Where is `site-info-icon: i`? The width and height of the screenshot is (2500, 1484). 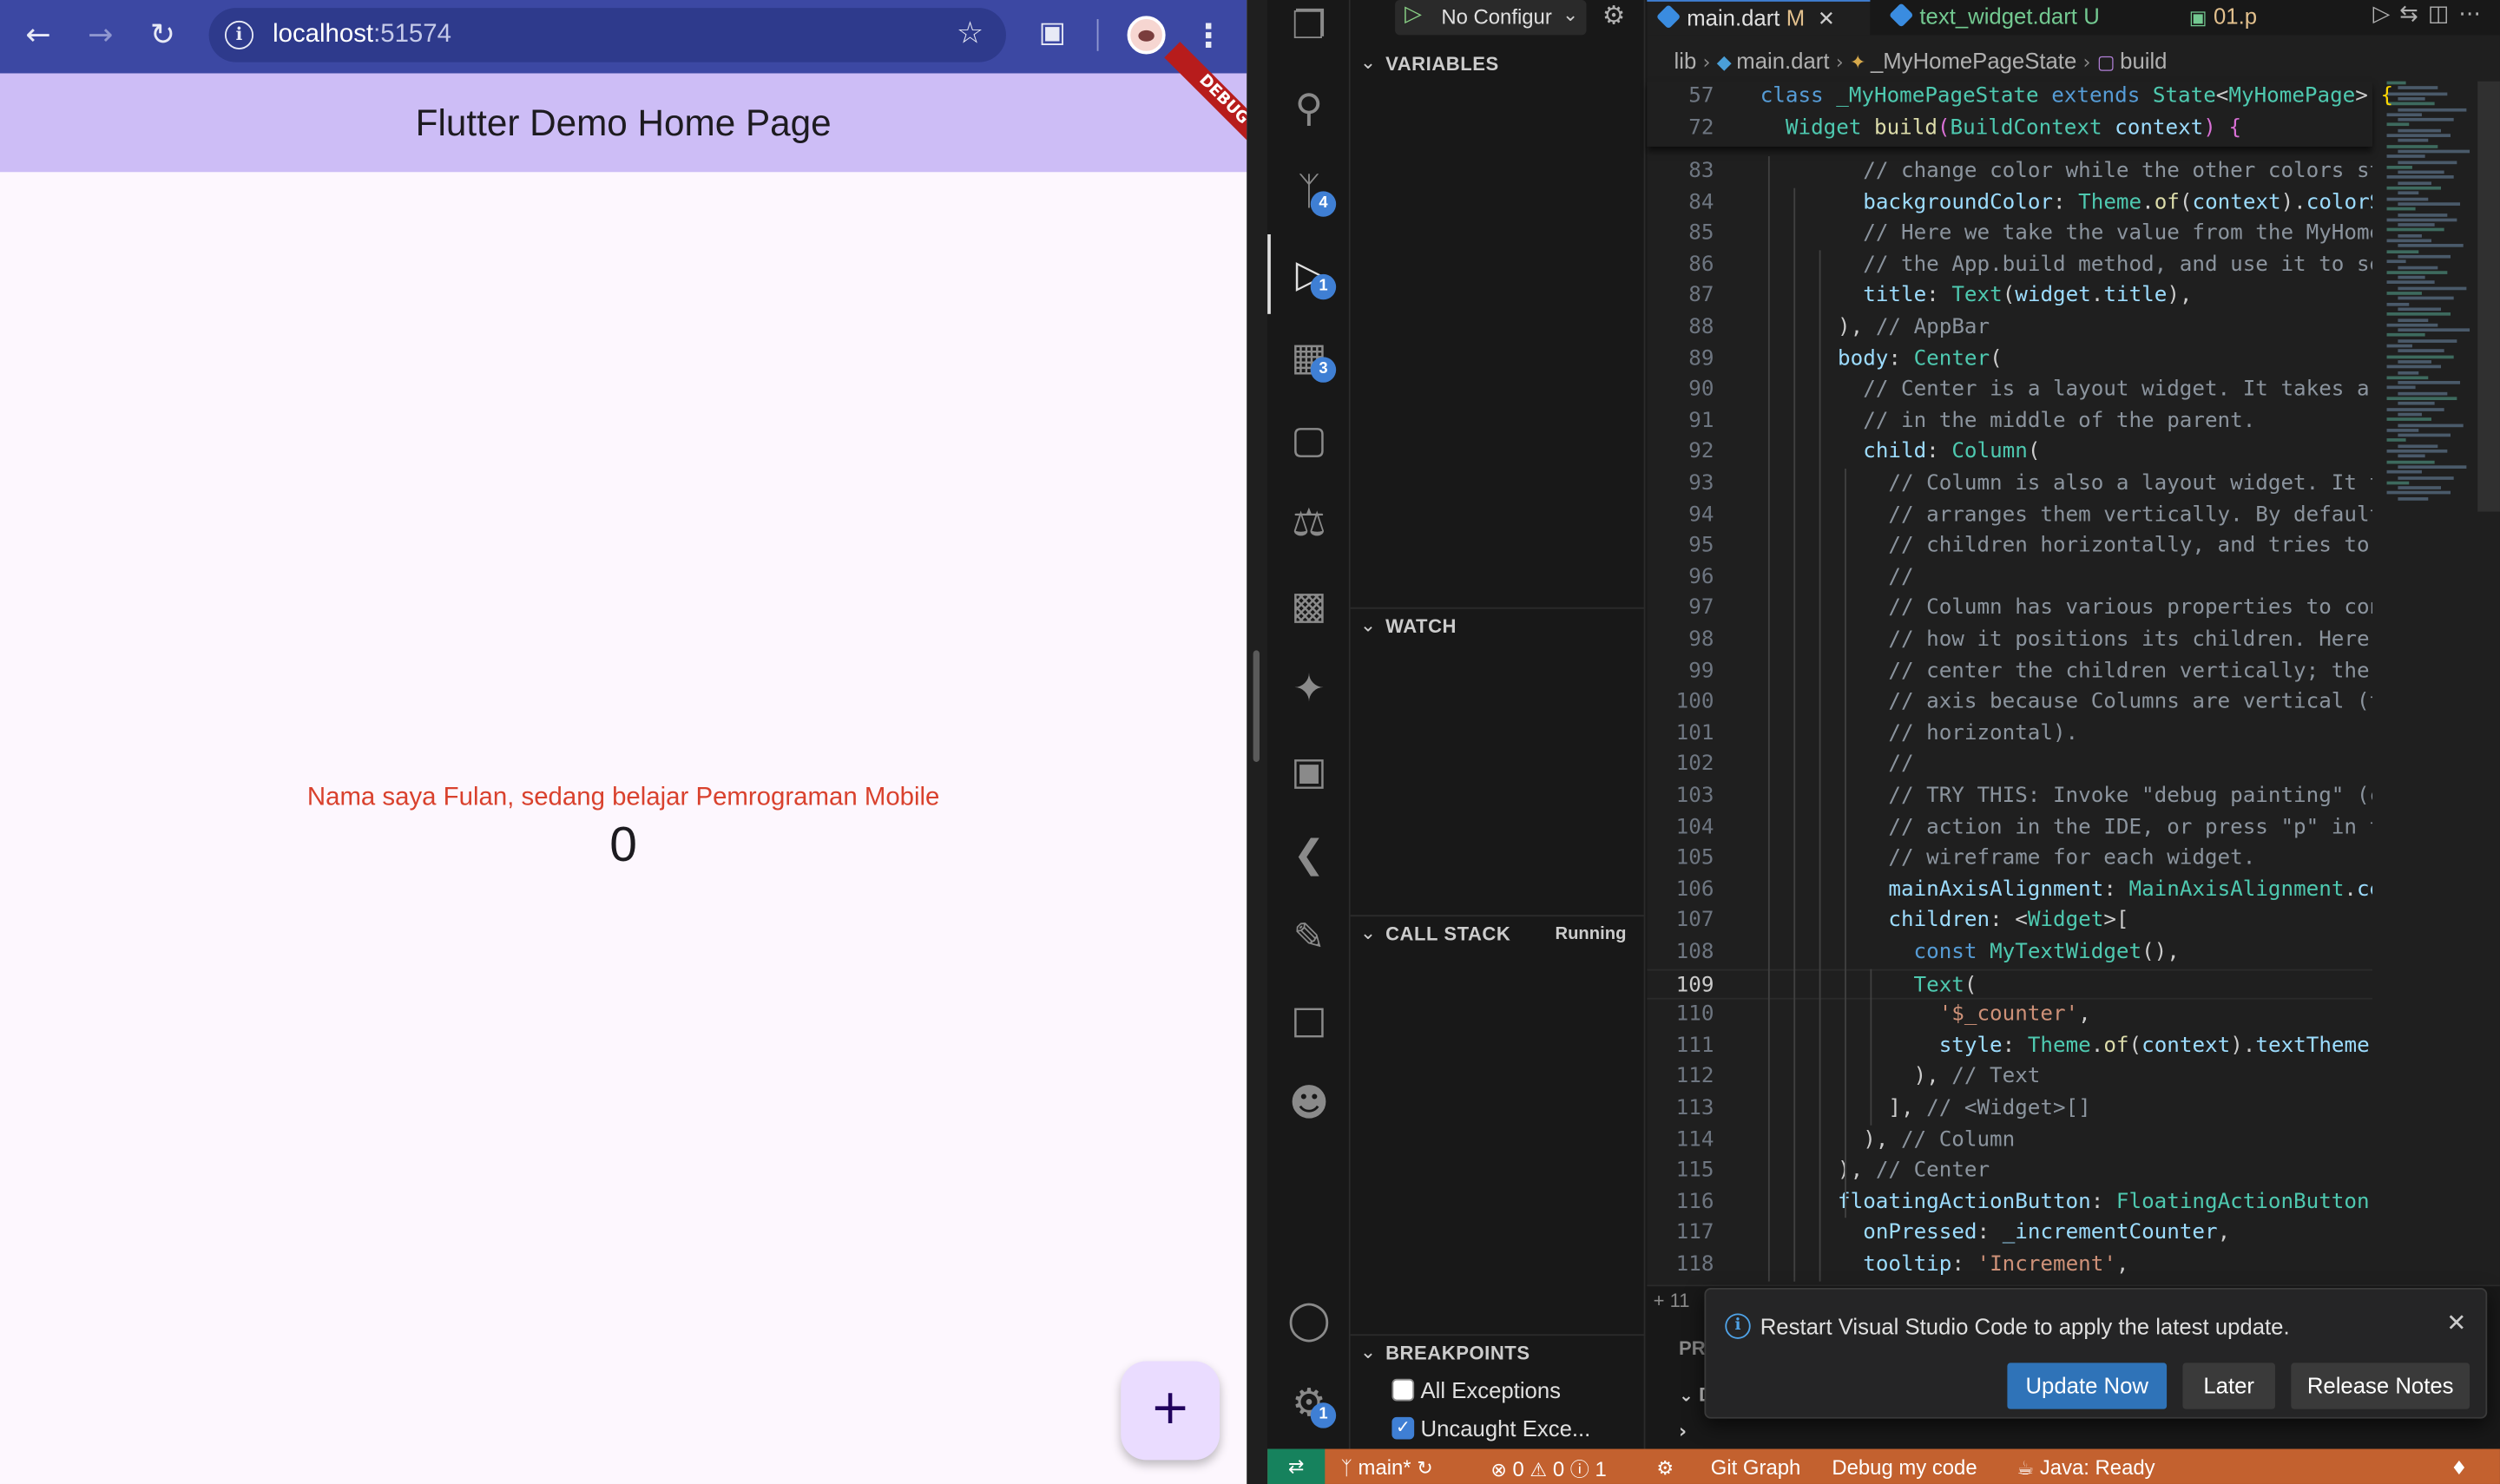
site-info-icon: i is located at coordinates (239, 34).